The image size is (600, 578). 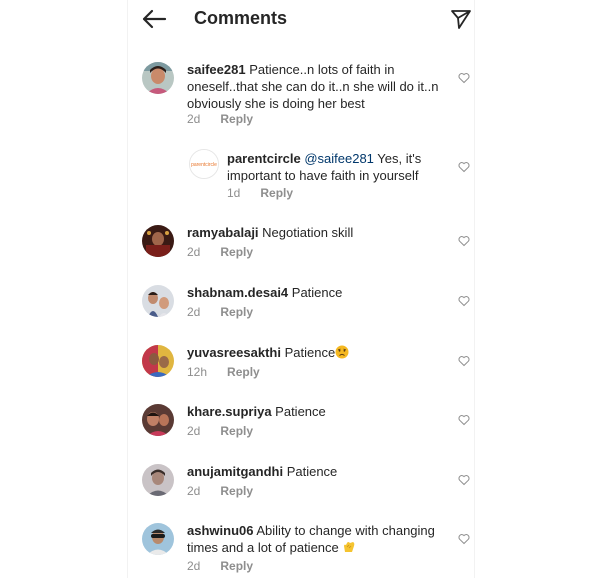 I want to click on comment-username: anujamitgandhi, so click(x=235, y=471).